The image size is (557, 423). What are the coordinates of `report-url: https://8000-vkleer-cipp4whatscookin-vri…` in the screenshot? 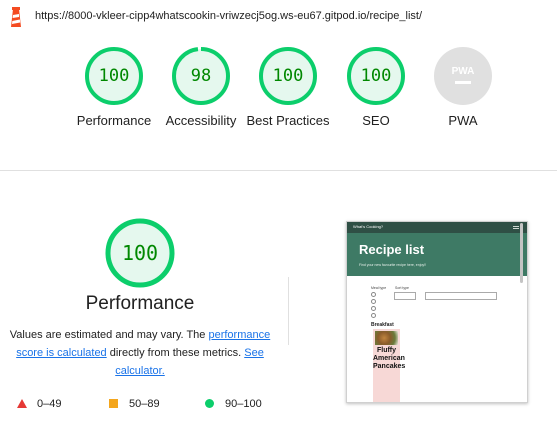 It's located at (228, 16).